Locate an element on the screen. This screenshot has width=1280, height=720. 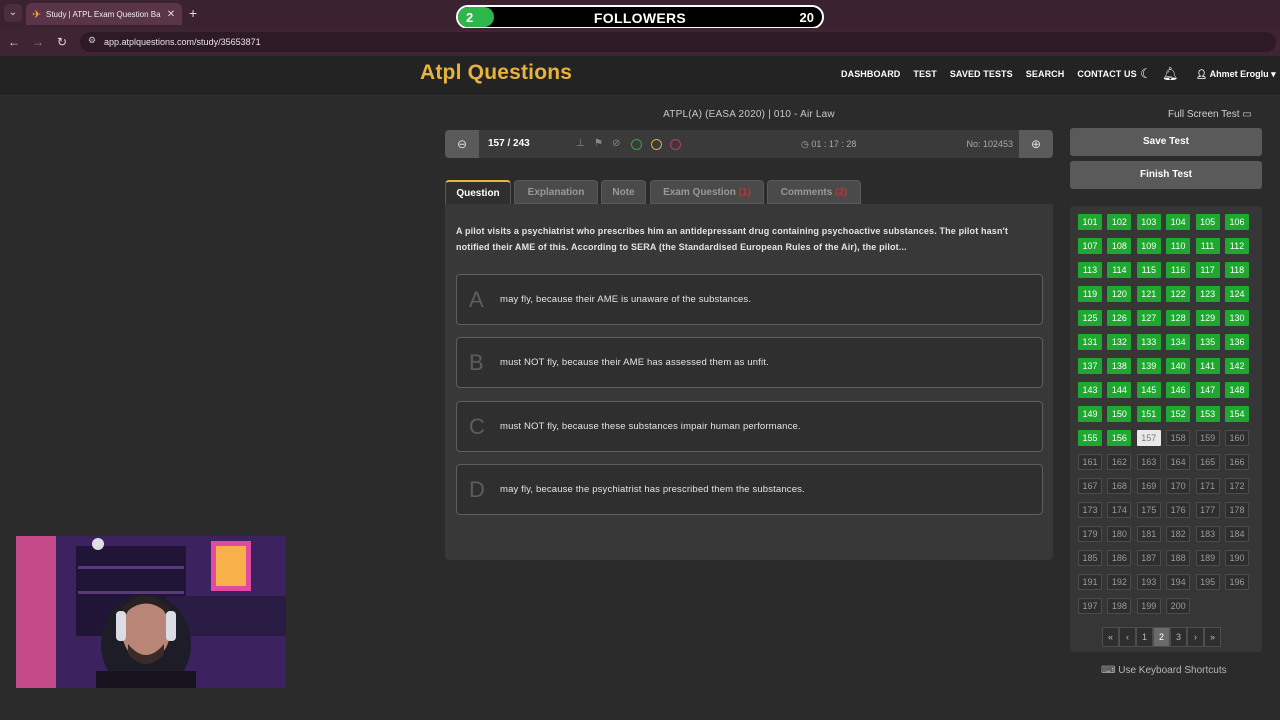
question-number-150: 150 is located at coordinates (1119, 414).